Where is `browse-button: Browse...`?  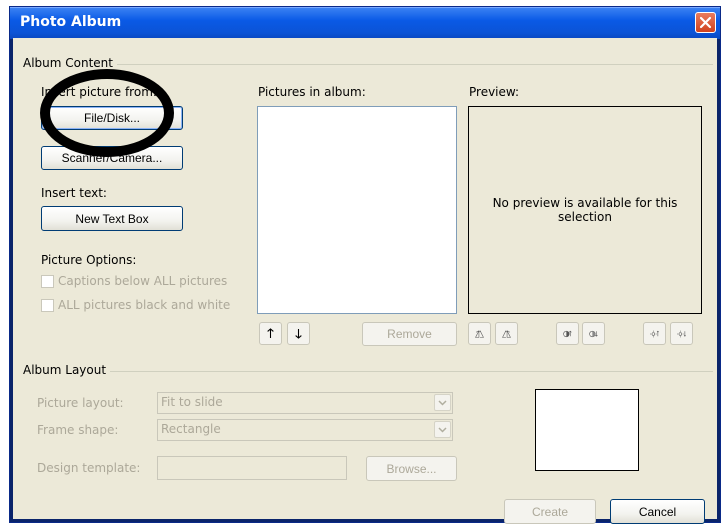
browse-button: Browse... is located at coordinates (411, 468).